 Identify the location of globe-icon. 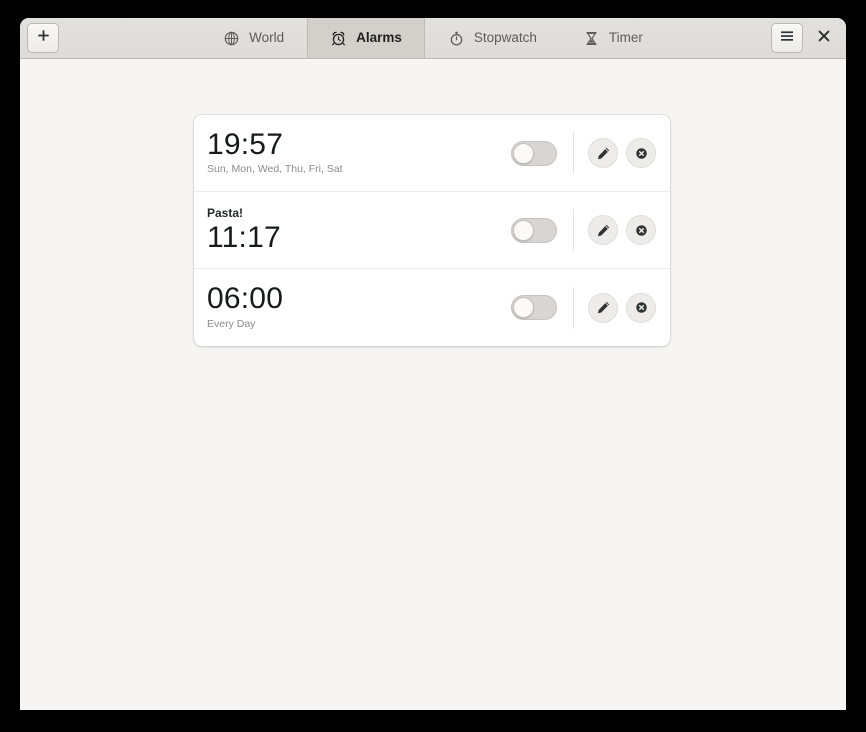
(231, 38).